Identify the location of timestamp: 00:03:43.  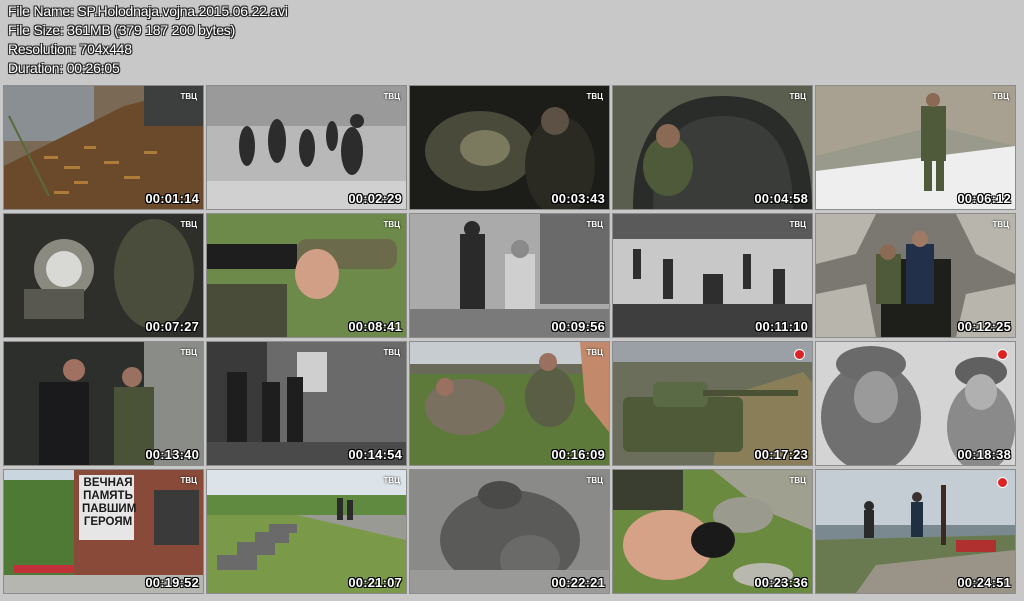
(578, 198).